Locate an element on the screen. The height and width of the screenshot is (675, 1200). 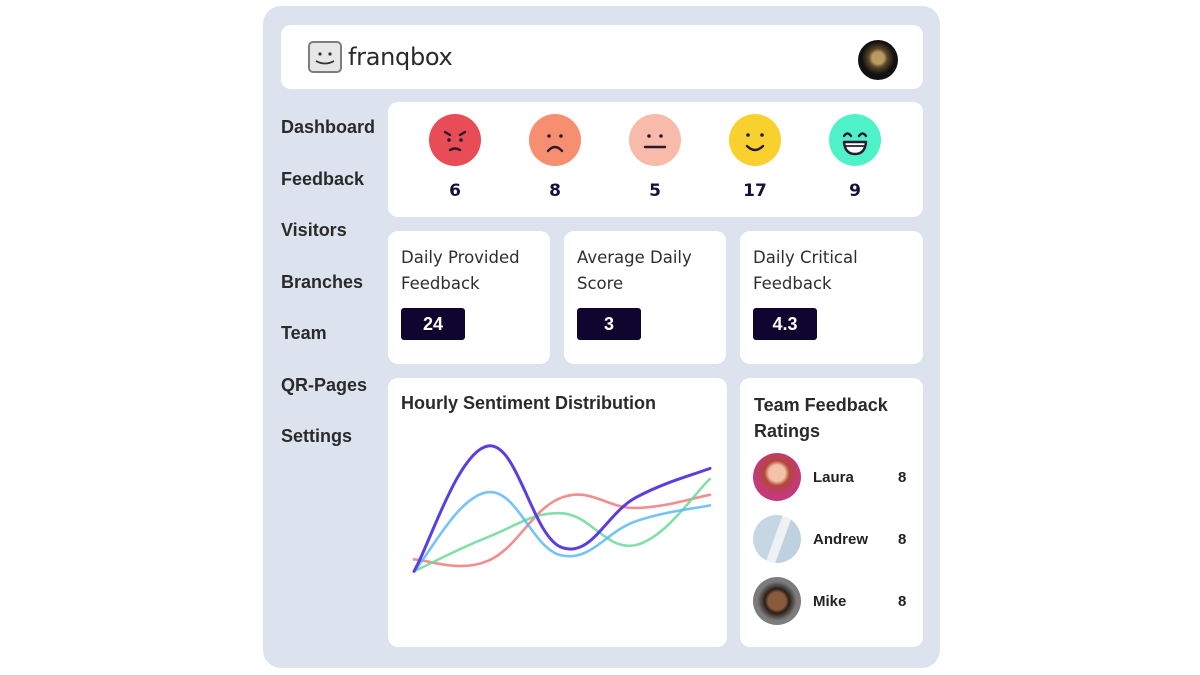
member-name: Laura is located at coordinates (833, 477).